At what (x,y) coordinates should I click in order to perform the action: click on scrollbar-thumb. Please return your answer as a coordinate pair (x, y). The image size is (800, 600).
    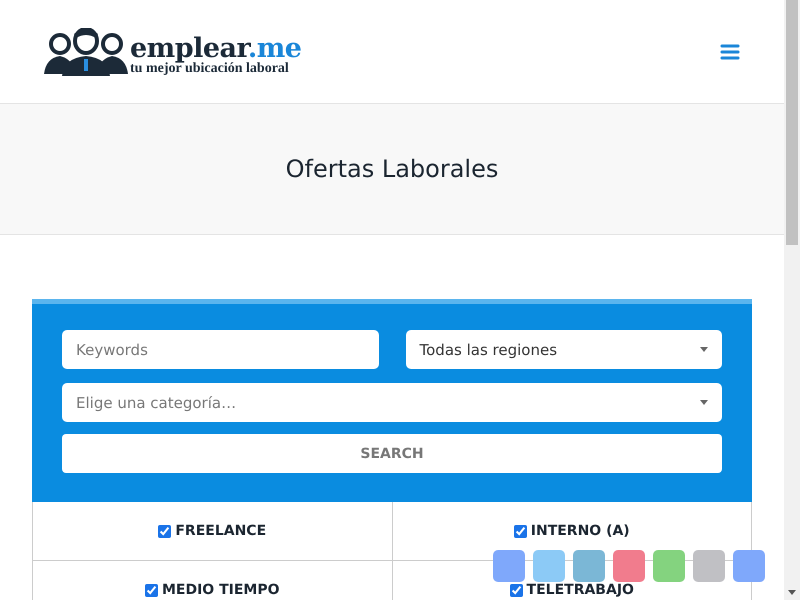
    Looking at the image, I should click on (792, 122).